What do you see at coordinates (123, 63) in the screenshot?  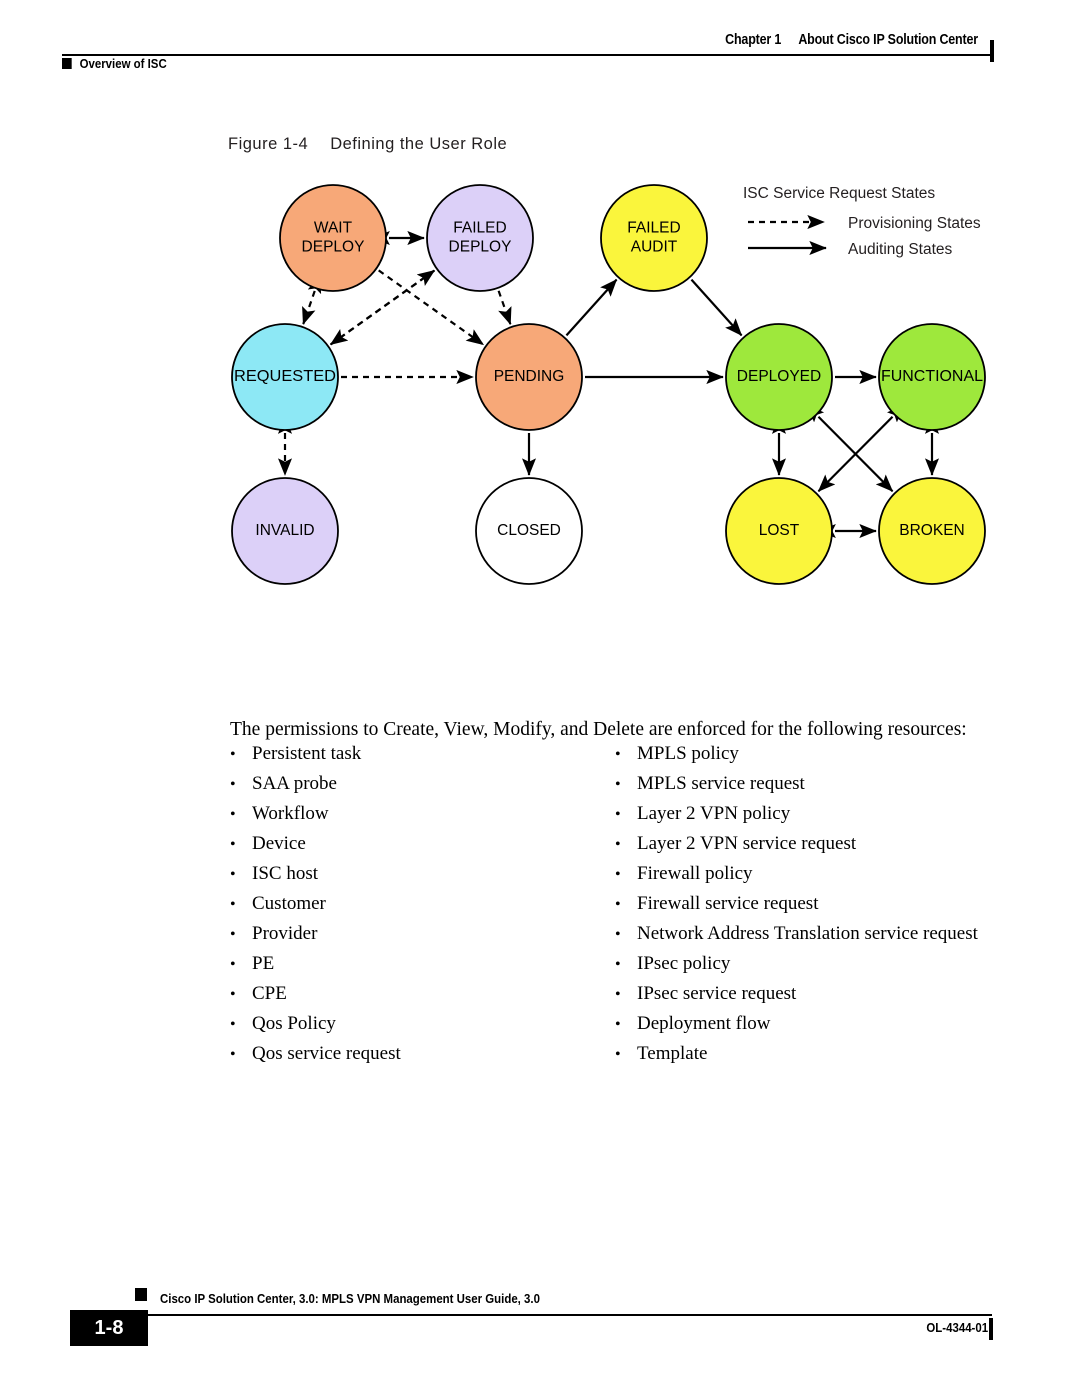 I see `header-section-label: Overview of ISC` at bounding box center [123, 63].